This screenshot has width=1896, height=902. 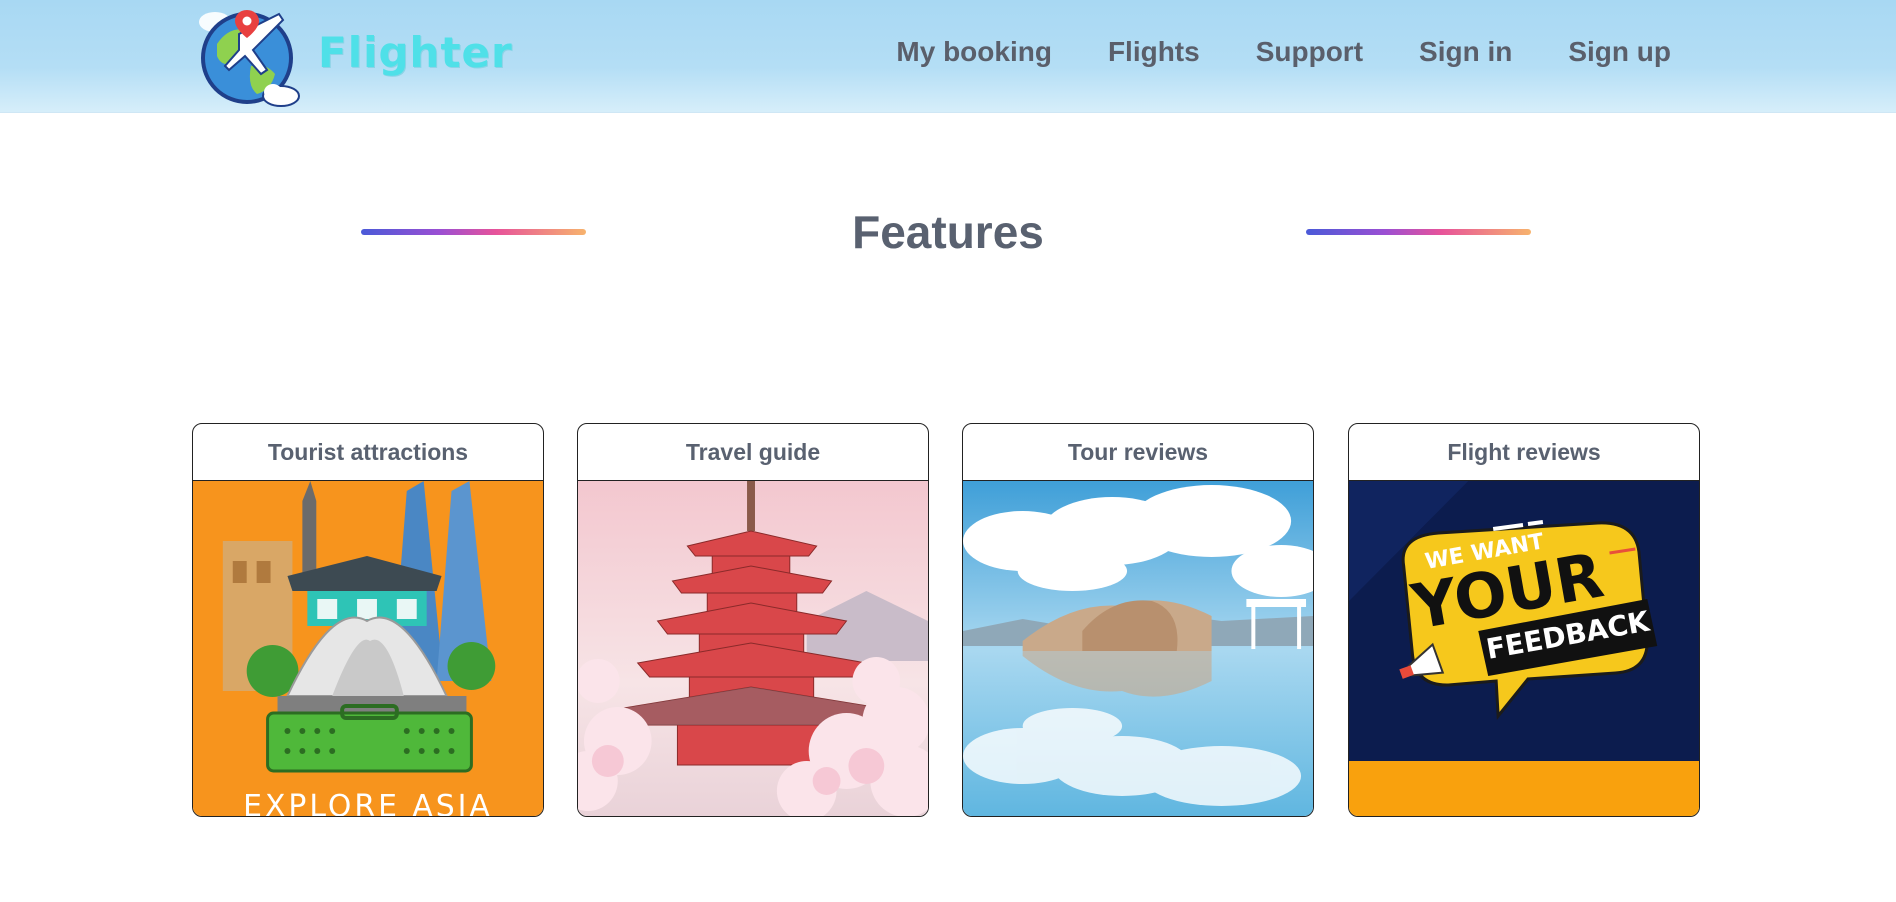 What do you see at coordinates (1138, 452) in the screenshot?
I see `card-title: Tour reviews` at bounding box center [1138, 452].